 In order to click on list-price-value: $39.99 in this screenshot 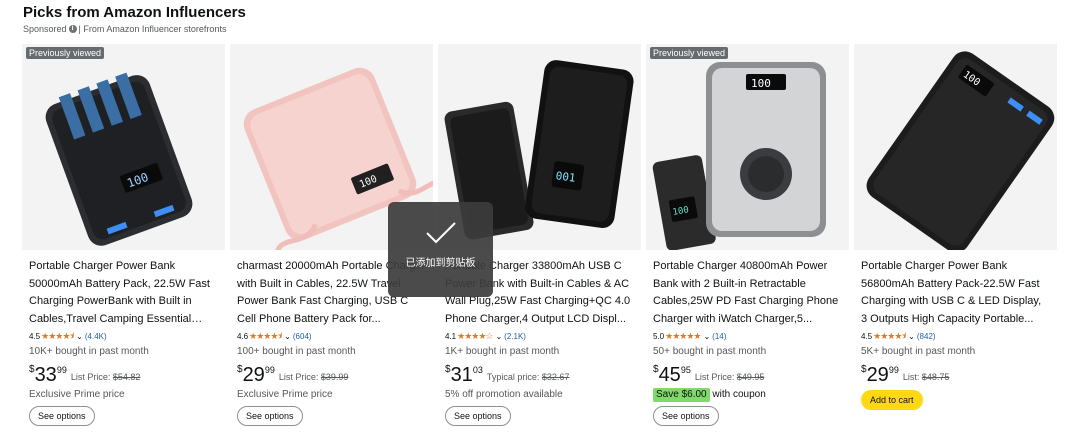, I will do `click(334, 377)`.